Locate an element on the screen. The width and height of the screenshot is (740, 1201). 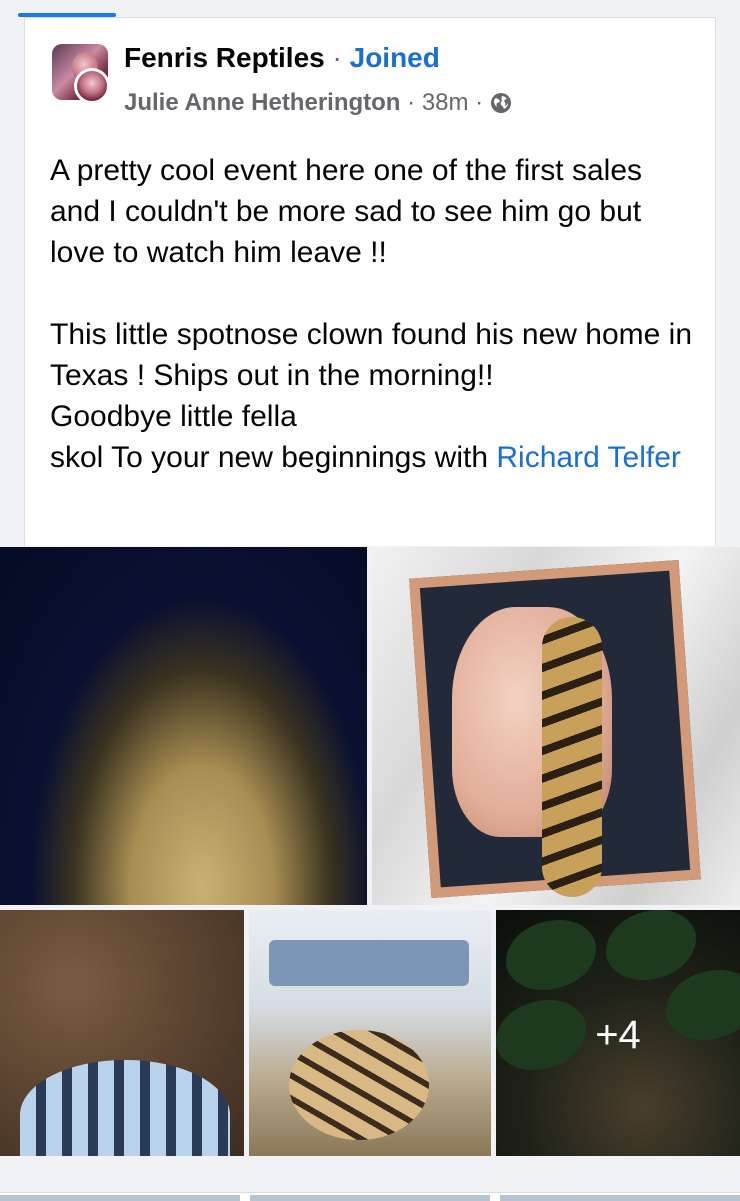
author-name-link: Julie Anne Hetherington is located at coordinates (262, 103).